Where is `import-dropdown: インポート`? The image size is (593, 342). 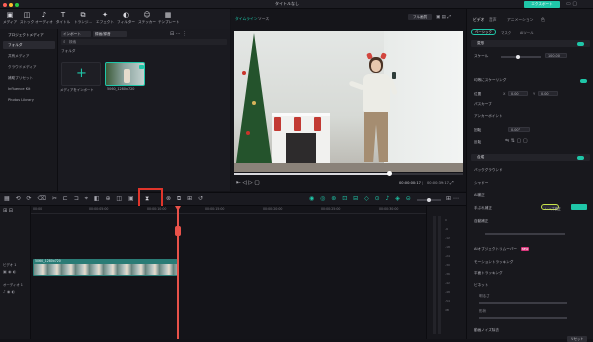 import-dropdown: インポート is located at coordinates (76, 34).